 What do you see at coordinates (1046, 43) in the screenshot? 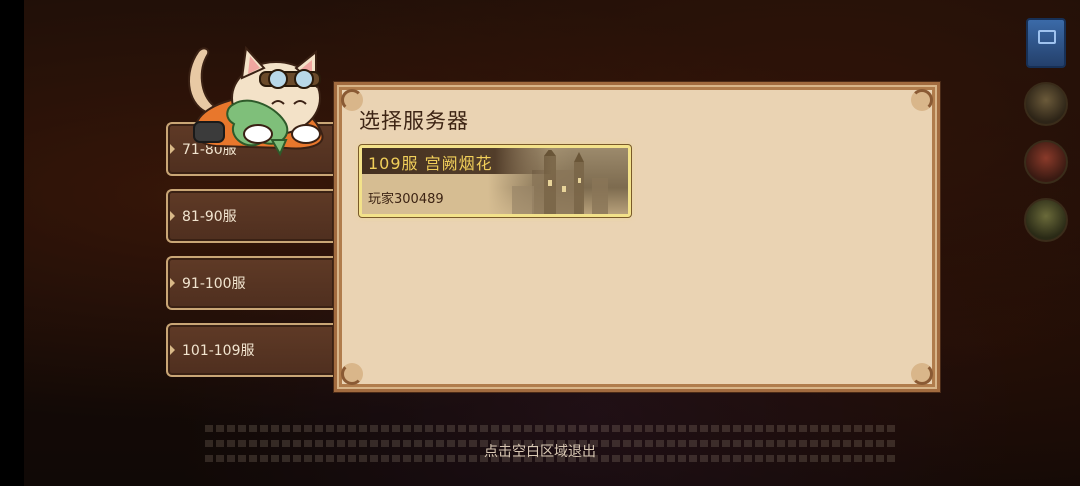
I see `guide-book-icon` at bounding box center [1046, 43].